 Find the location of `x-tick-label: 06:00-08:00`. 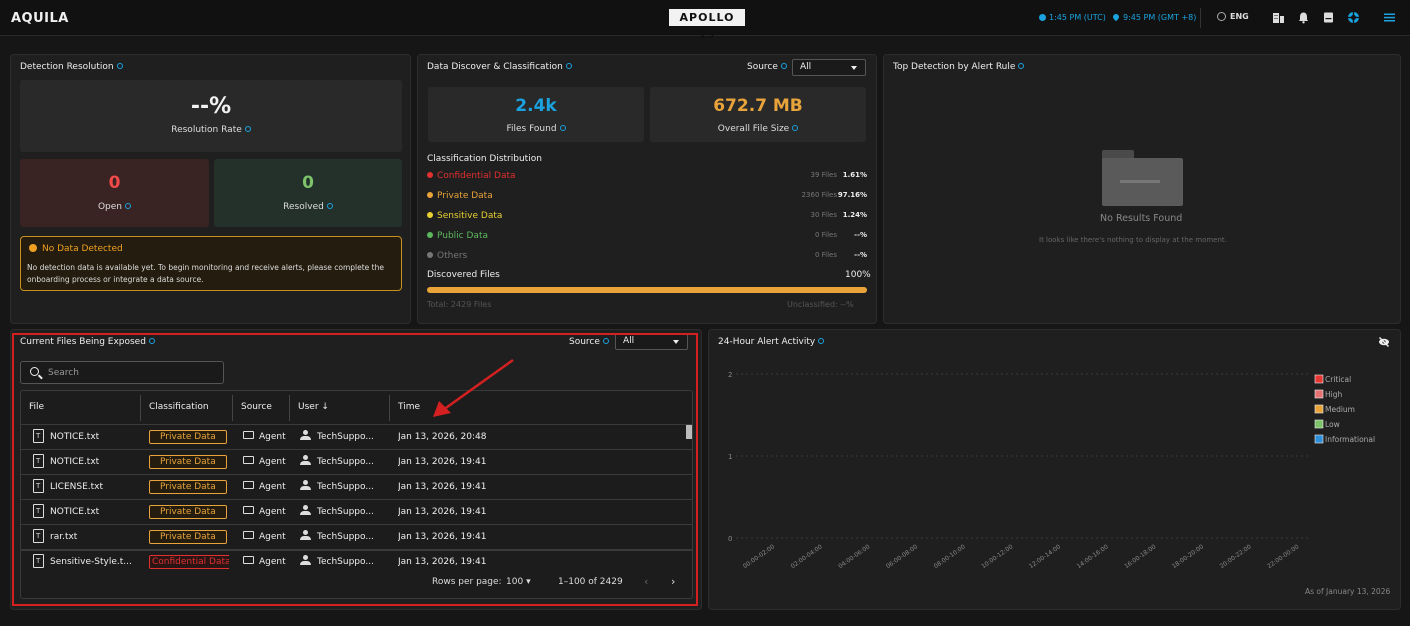

x-tick-label: 06:00-08:00 is located at coordinates (902, 556).